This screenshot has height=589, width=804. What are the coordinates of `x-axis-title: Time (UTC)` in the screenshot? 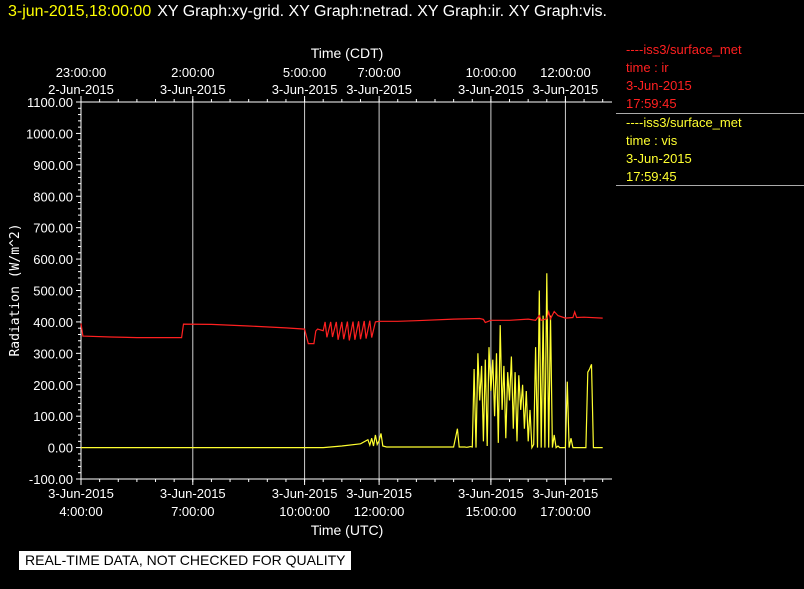 It's located at (347, 530).